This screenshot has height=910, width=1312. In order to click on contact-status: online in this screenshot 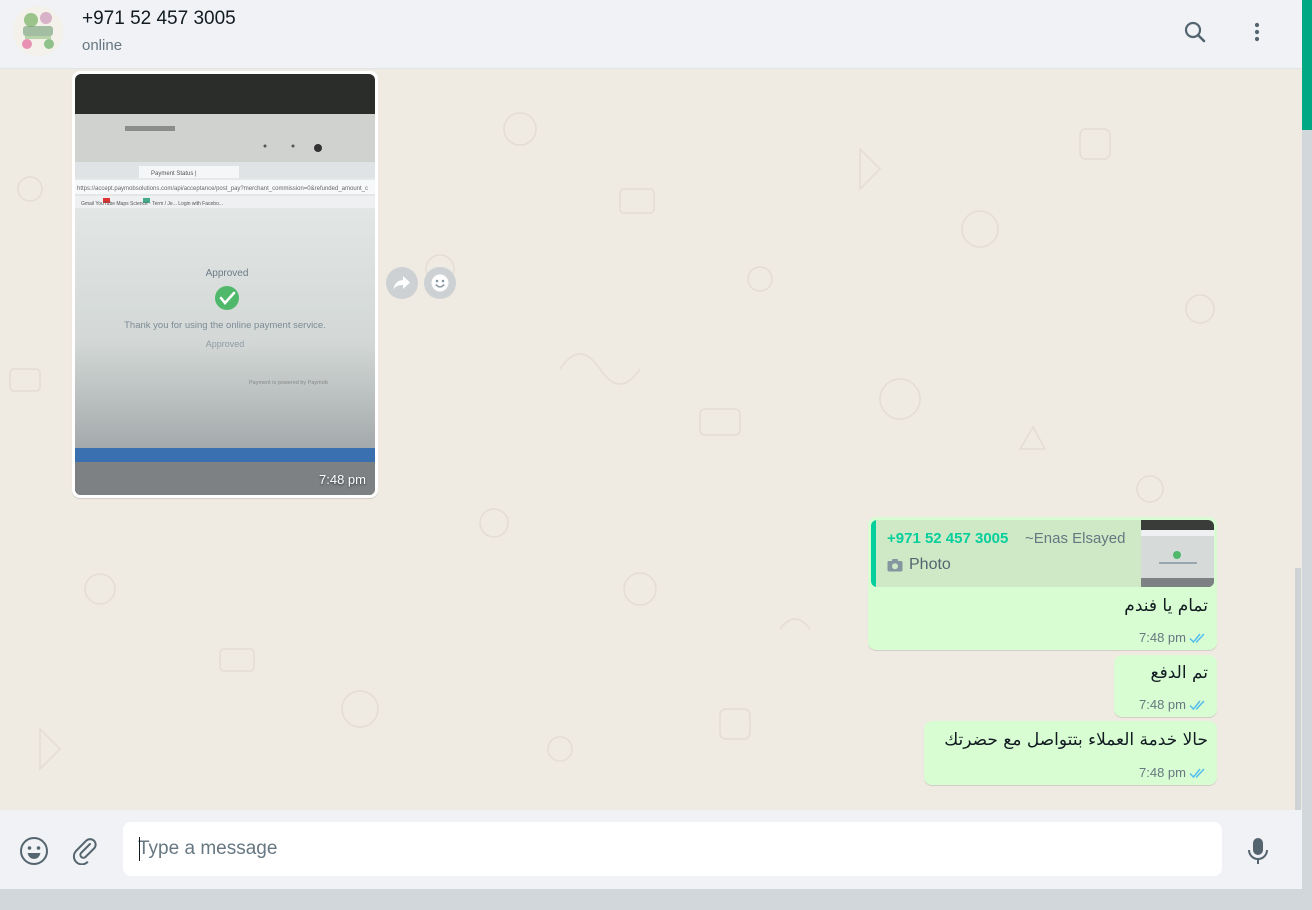, I will do `click(102, 45)`.